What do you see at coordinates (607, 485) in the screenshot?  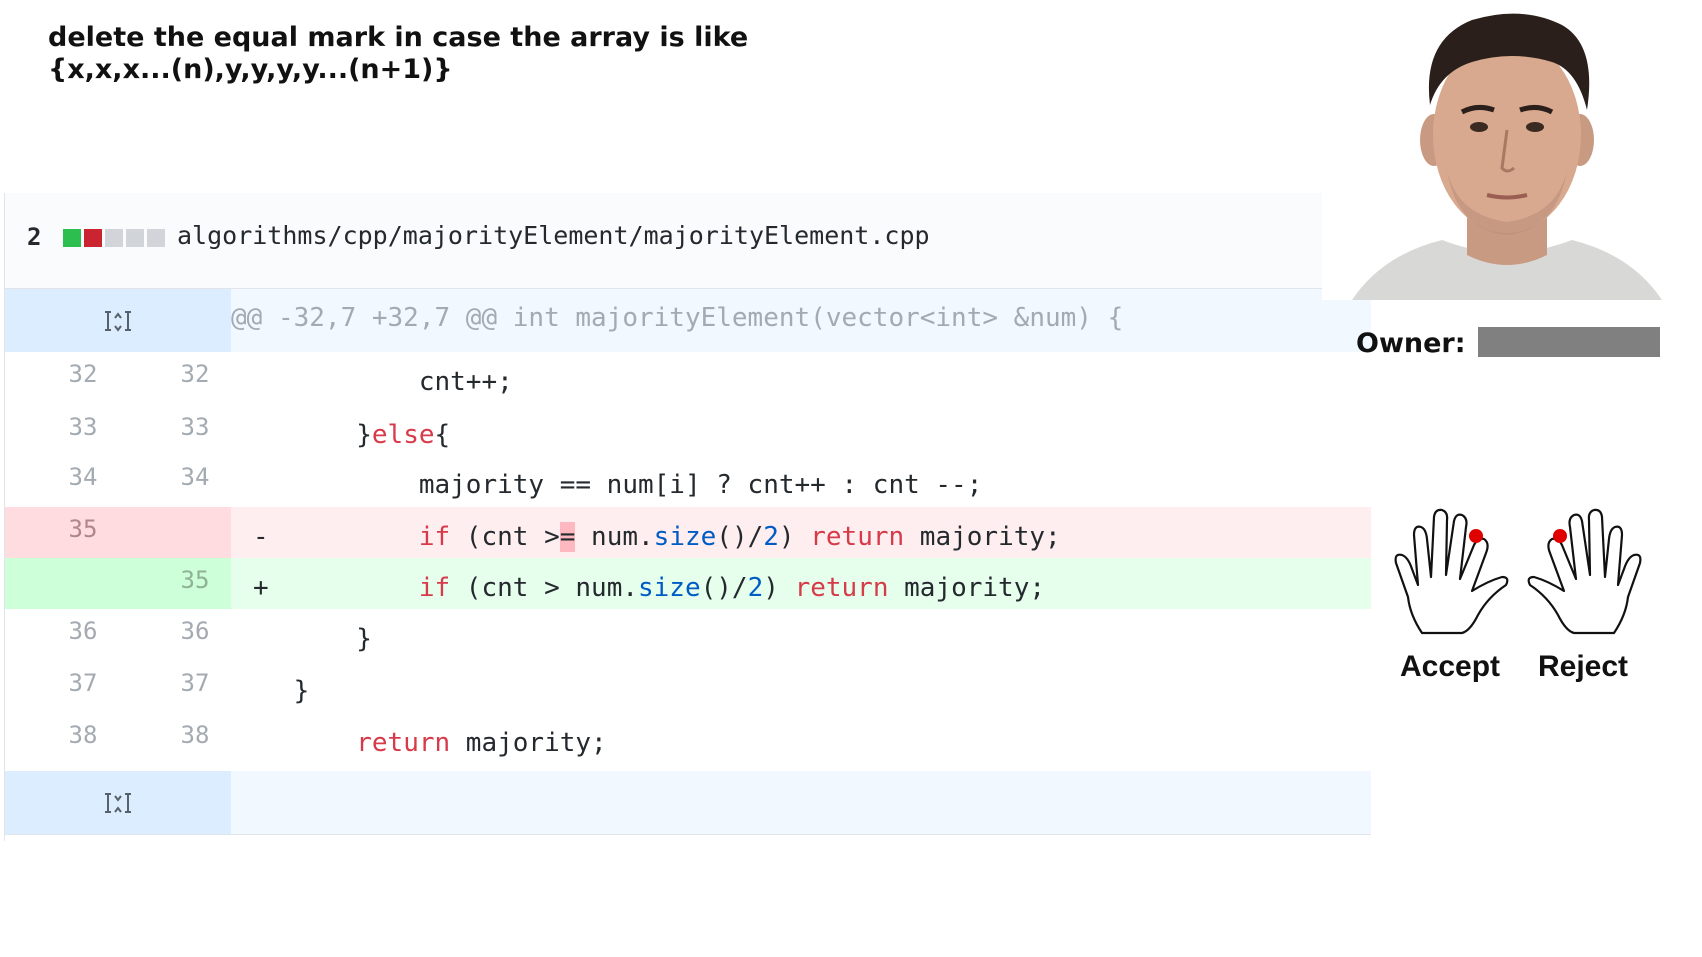 I see `code-text: majority == num[i] ? cnt++ : cnt --;` at bounding box center [607, 485].